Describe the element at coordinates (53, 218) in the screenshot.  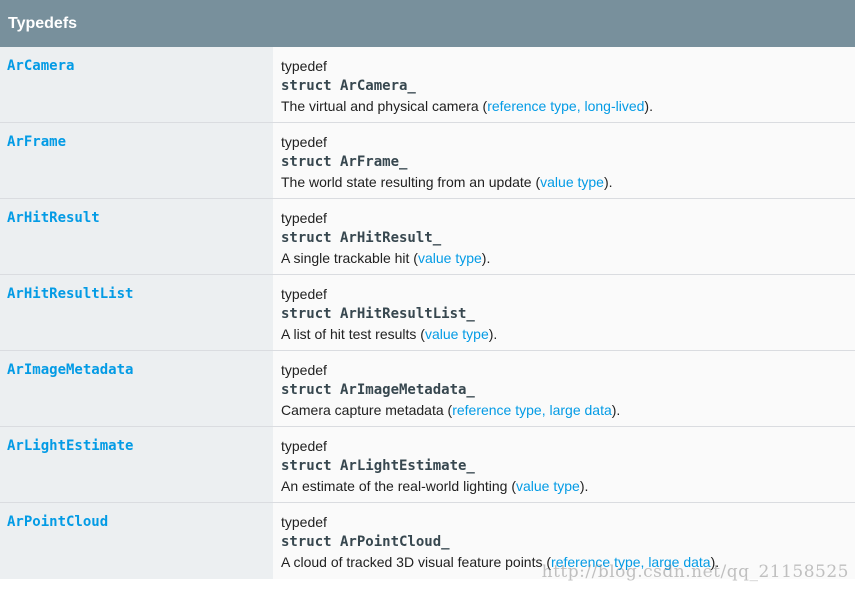
I see `typedef-link-arhitresult: ArHitResult` at that location.